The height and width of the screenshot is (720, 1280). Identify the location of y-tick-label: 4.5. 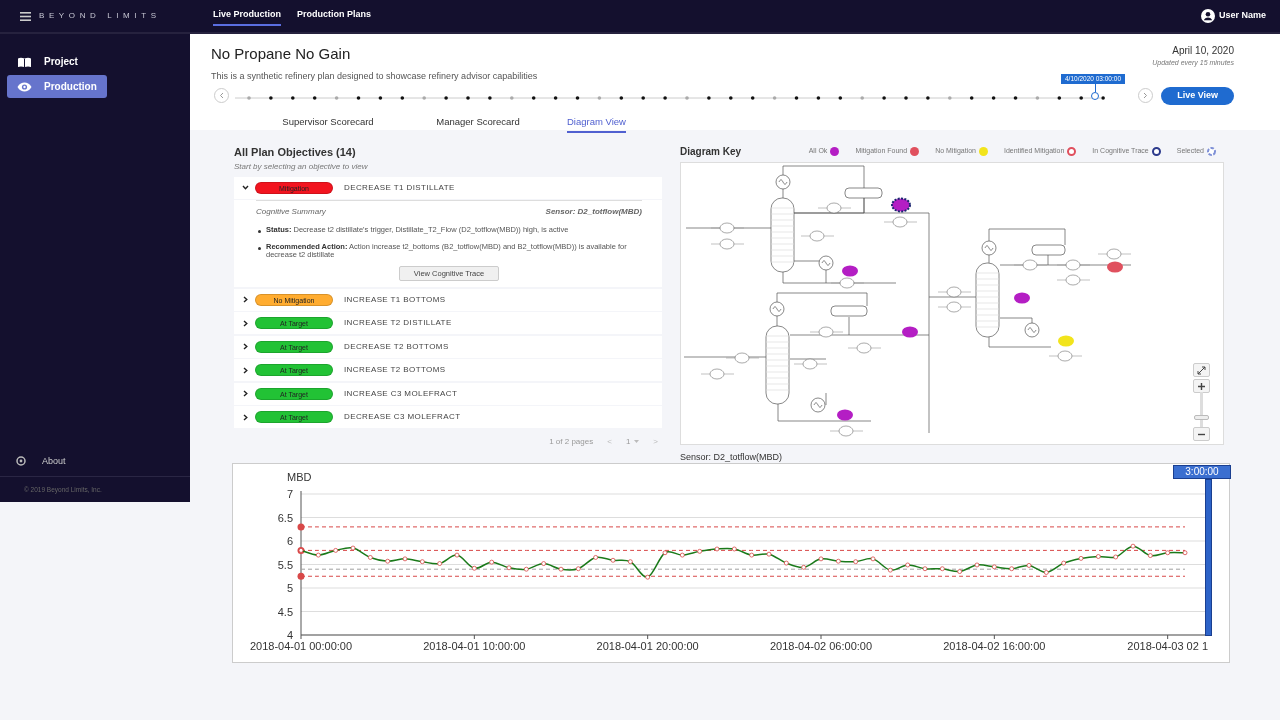
(285, 611).